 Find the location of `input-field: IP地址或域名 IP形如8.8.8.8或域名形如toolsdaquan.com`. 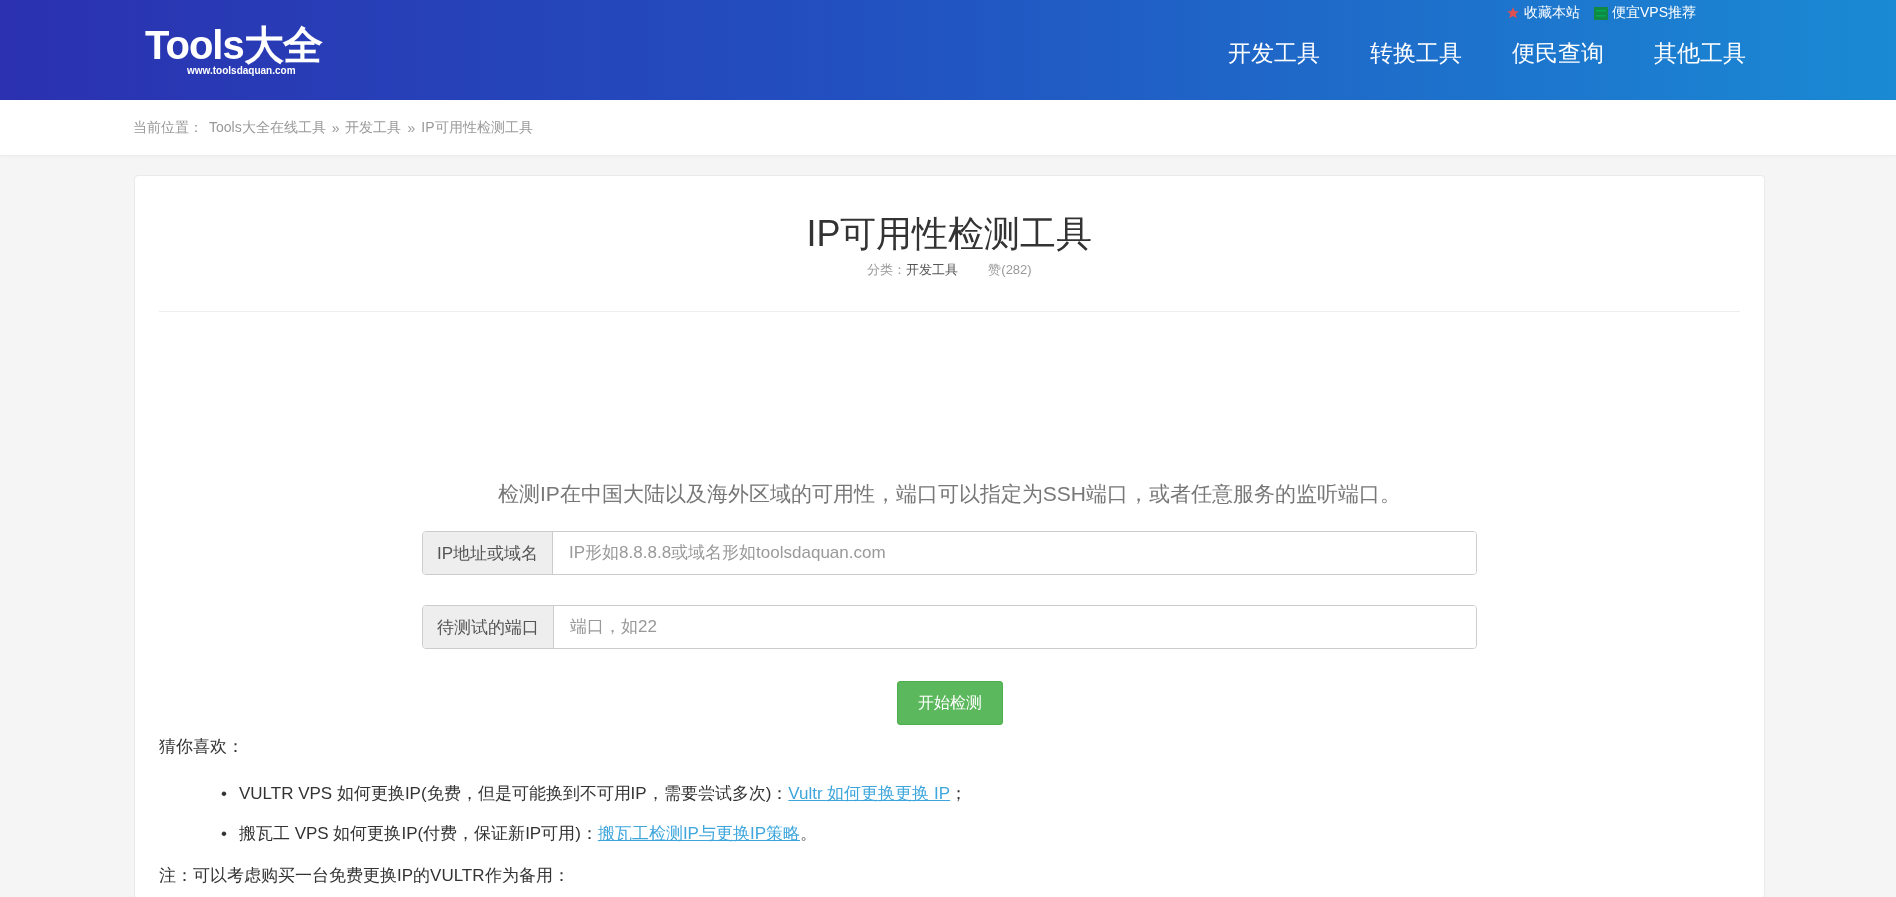

input-field: IP地址或域名 IP形如8.8.8.8或域名形如toolsdaquan.com is located at coordinates (949, 553).